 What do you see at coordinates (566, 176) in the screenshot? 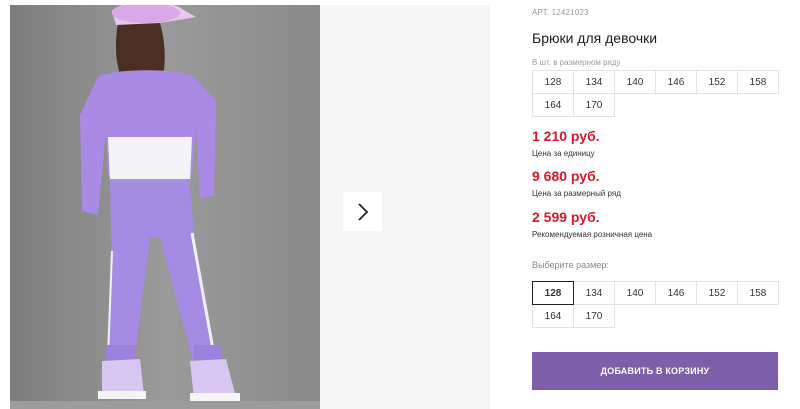
I see `row-price: 9 680 руб.` at bounding box center [566, 176].